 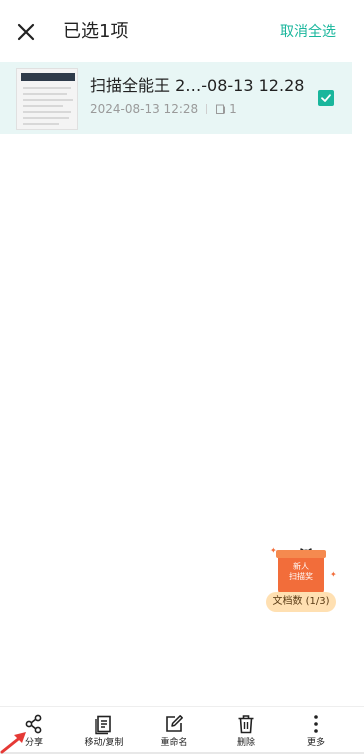 I want to click on document-name: 扫描全能王 2…-08-13 12.28, so click(x=197, y=85).